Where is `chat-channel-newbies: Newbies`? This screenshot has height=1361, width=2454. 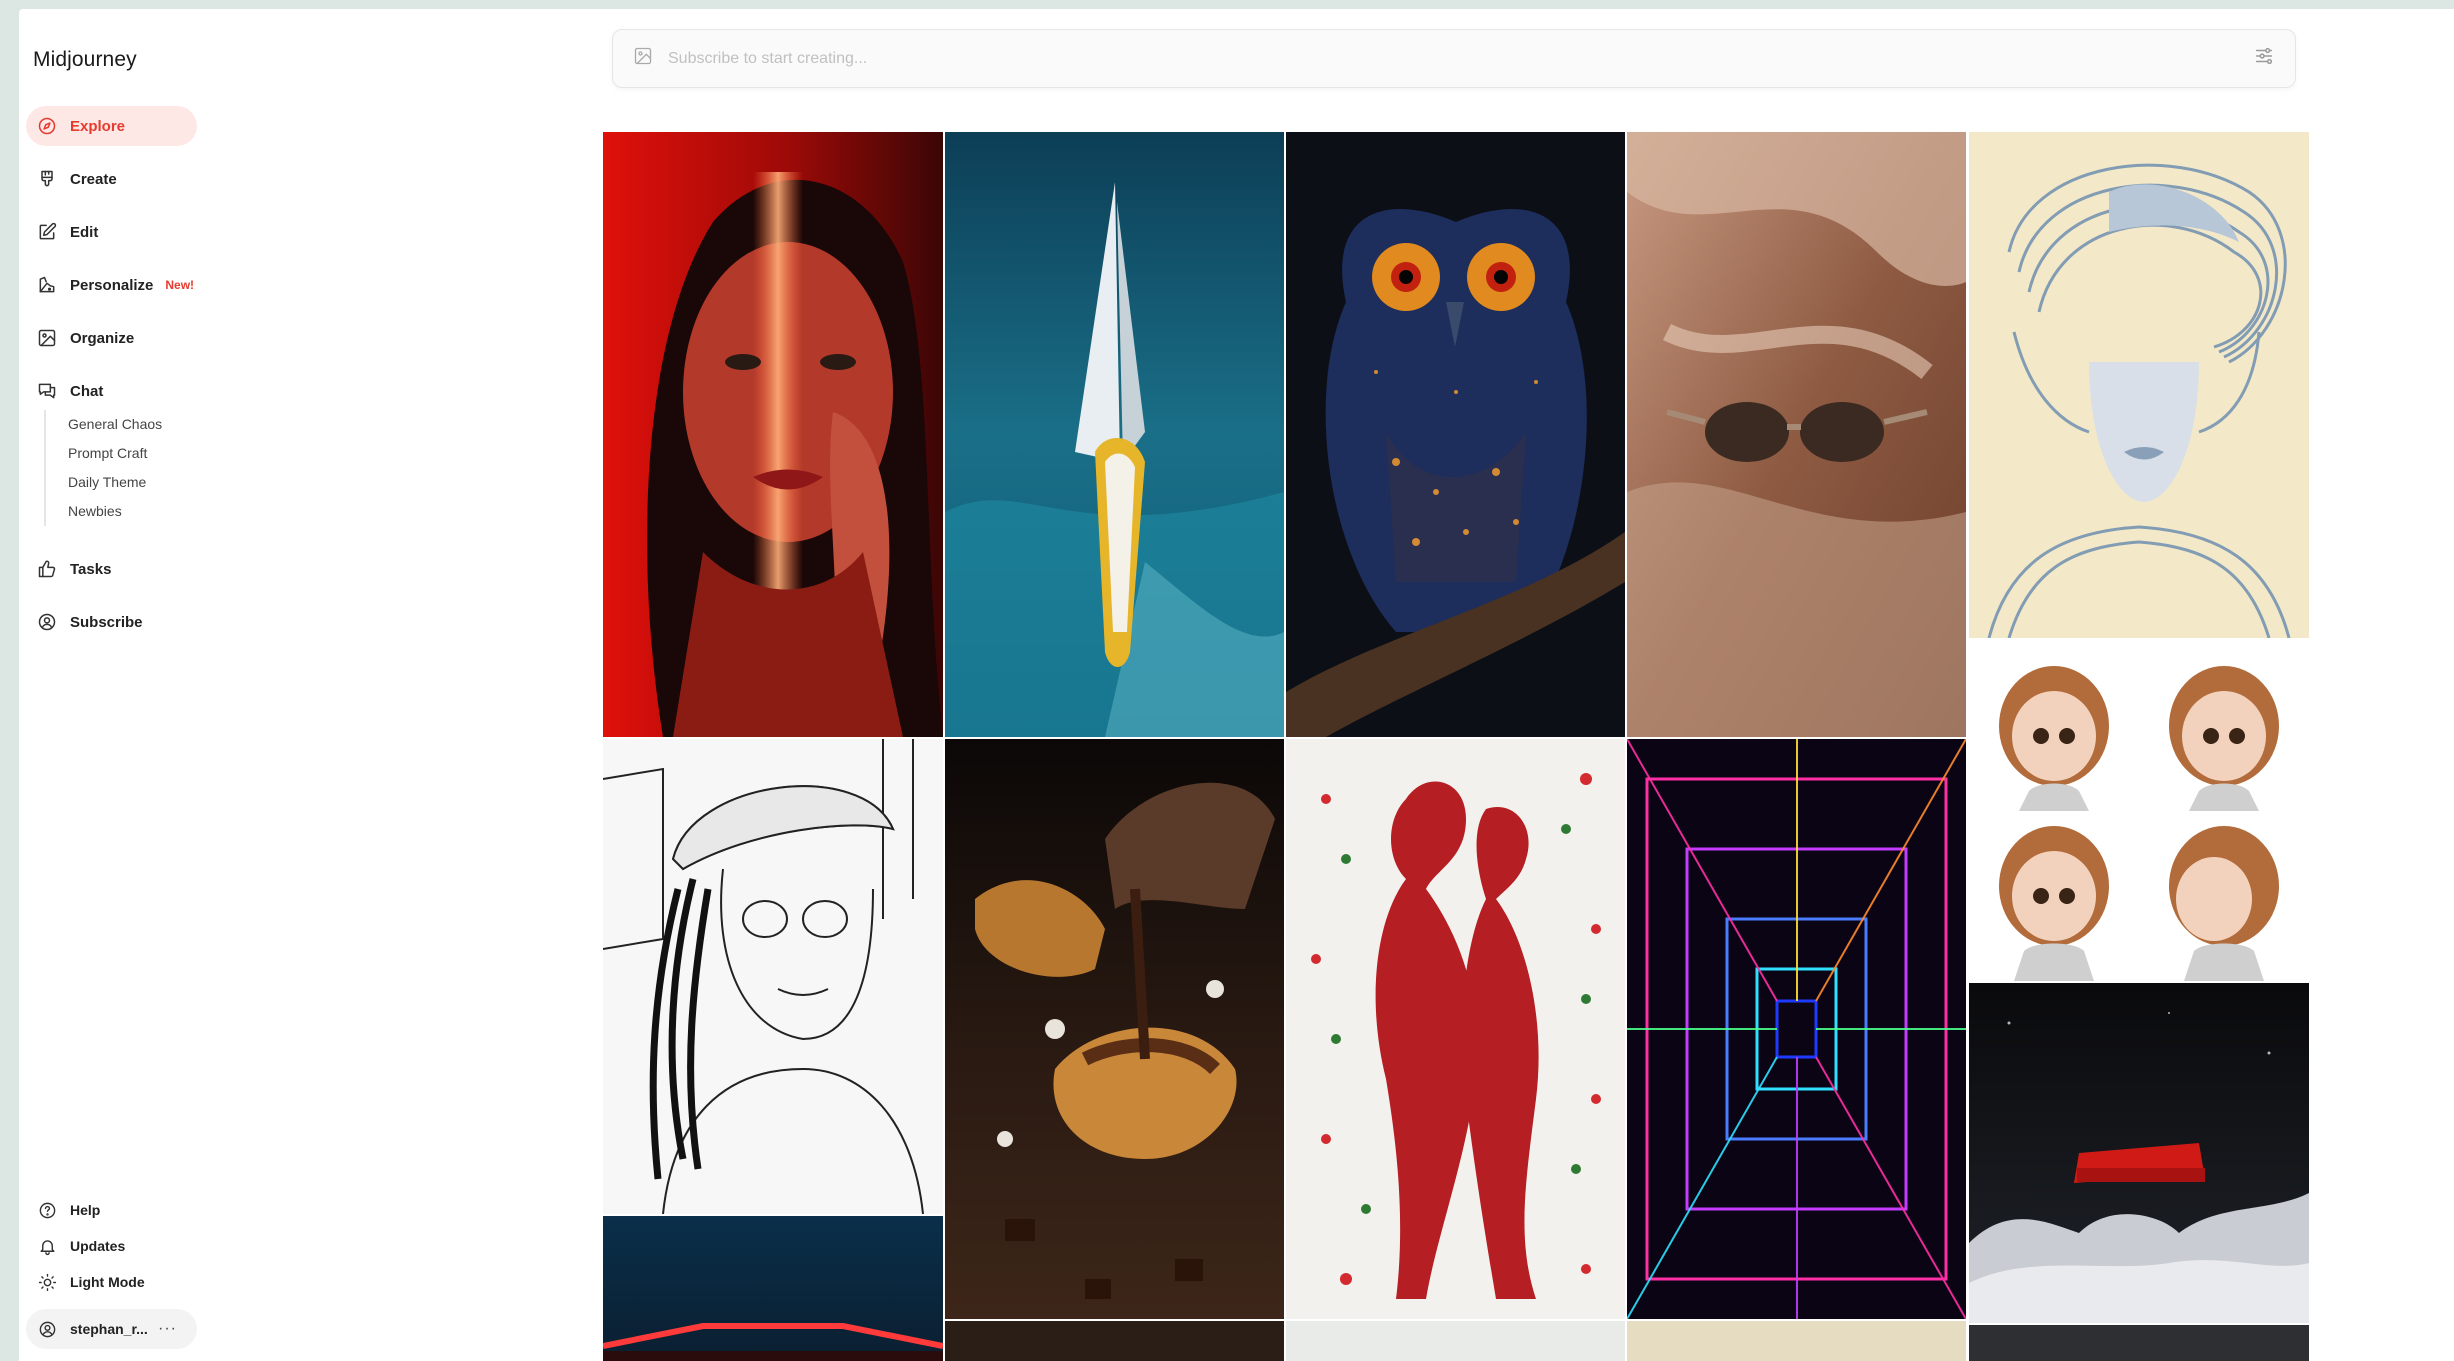
chat-channel-newbies: Newbies is located at coordinates (120, 511).